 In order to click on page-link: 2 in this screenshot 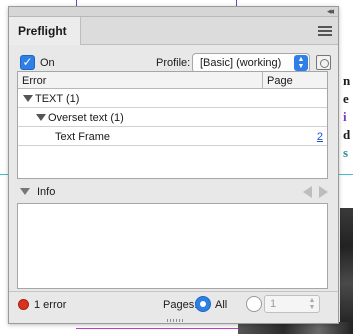, I will do `click(320, 137)`.